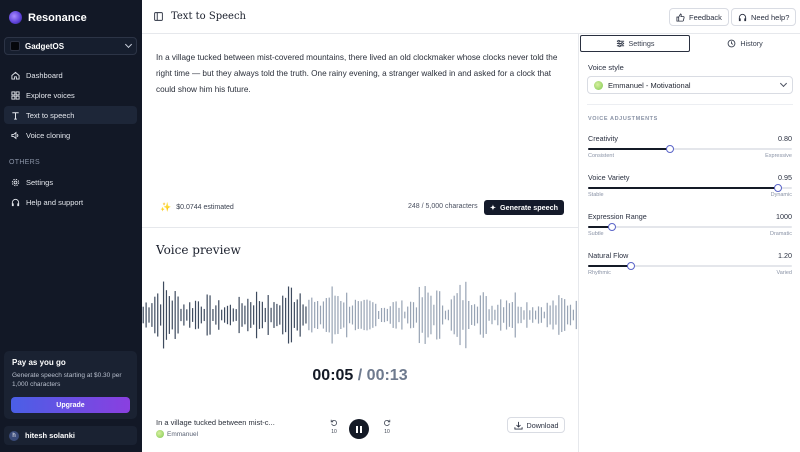  What do you see at coordinates (690, 104) in the screenshot?
I see `divider` at bounding box center [690, 104].